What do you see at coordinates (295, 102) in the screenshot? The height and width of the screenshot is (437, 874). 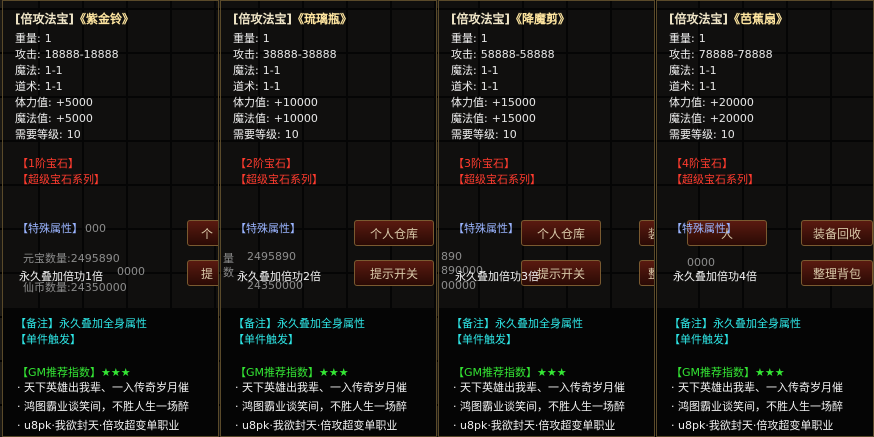 I see `hp-value: +10000` at bounding box center [295, 102].